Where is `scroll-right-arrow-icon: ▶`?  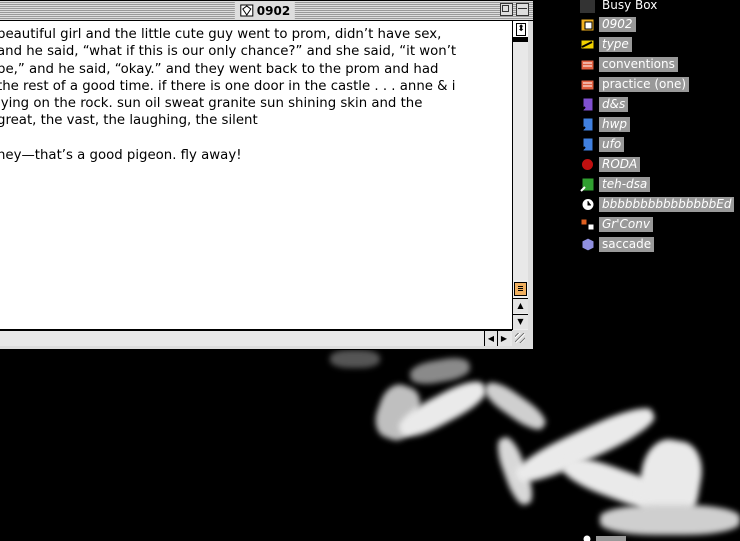 scroll-right-arrow-icon: ▶ is located at coordinates (503, 338).